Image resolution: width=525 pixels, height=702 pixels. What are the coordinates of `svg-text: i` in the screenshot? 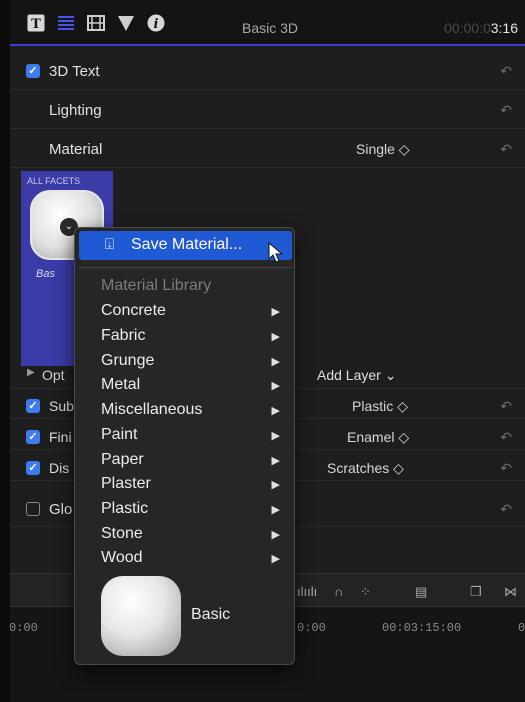 It's located at (156, 24).